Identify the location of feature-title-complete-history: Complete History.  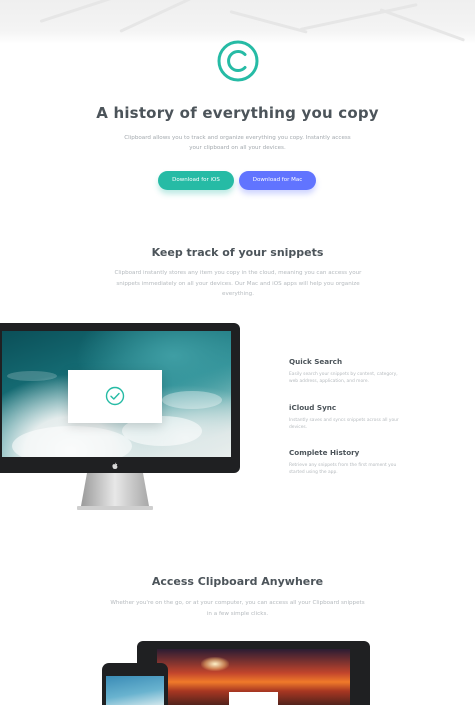
(324, 452).